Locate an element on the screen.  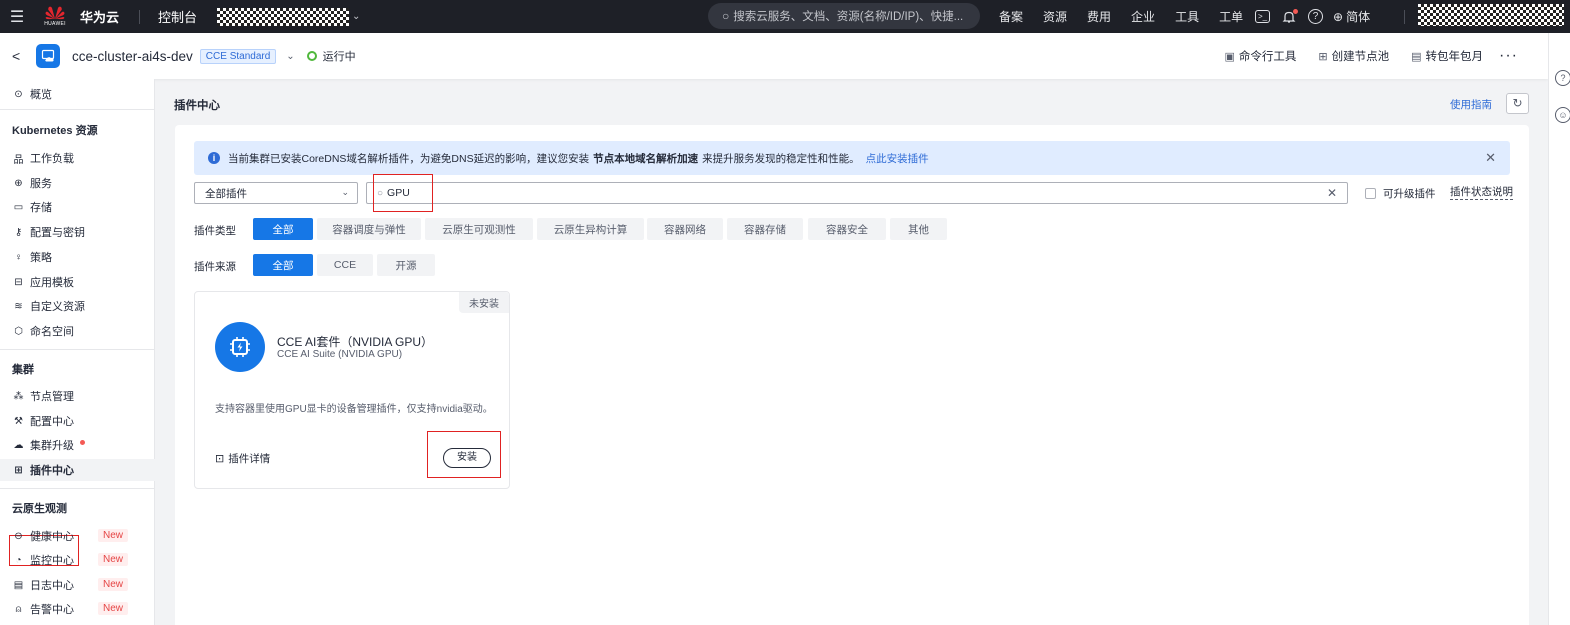
sidebar-item-node-management: ⁂ 节点管理 is located at coordinates (77, 396).